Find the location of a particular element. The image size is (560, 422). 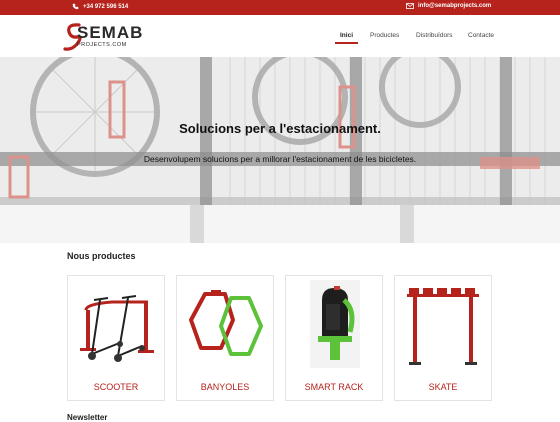

product-label-scooter: SCOOTER is located at coordinates (116, 387).